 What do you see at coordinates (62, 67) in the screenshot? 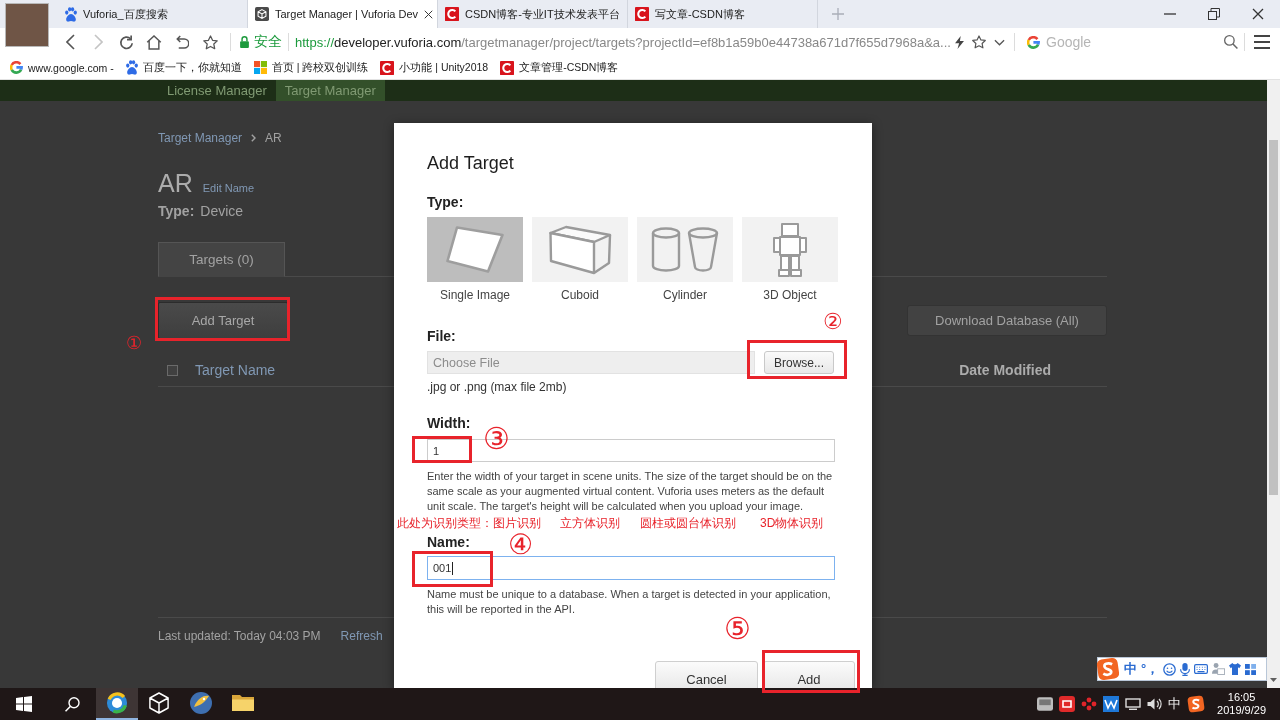
I see `bookmark: www.google.com -` at bounding box center [62, 67].